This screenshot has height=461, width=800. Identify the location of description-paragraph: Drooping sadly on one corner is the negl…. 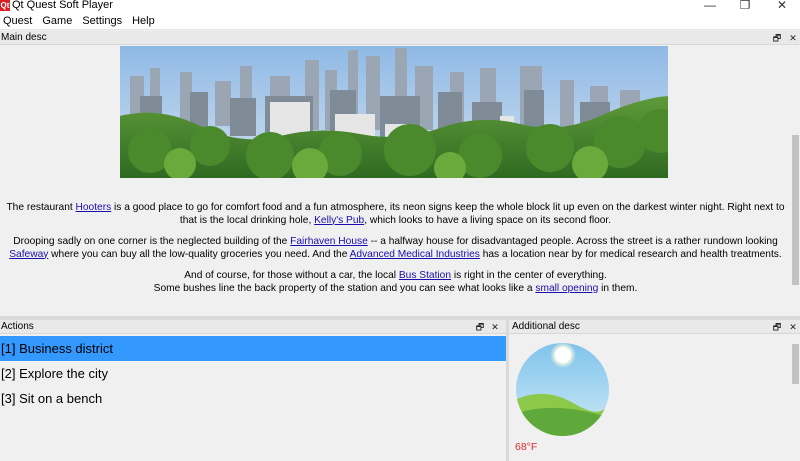
(395, 248).